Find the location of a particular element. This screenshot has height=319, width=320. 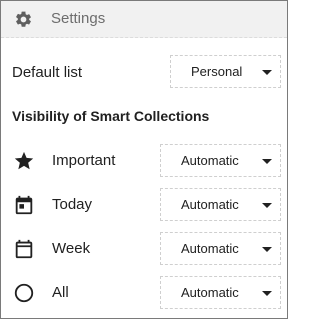

visibility-select-today: Automatic is located at coordinates (220, 204).